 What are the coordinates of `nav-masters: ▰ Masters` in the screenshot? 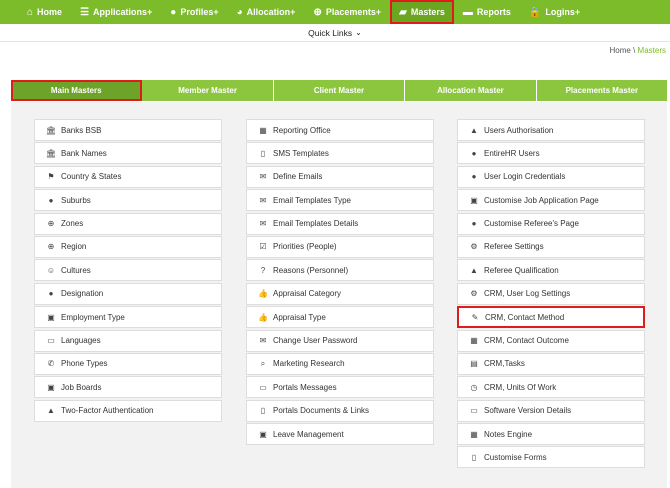 It's located at (422, 12).